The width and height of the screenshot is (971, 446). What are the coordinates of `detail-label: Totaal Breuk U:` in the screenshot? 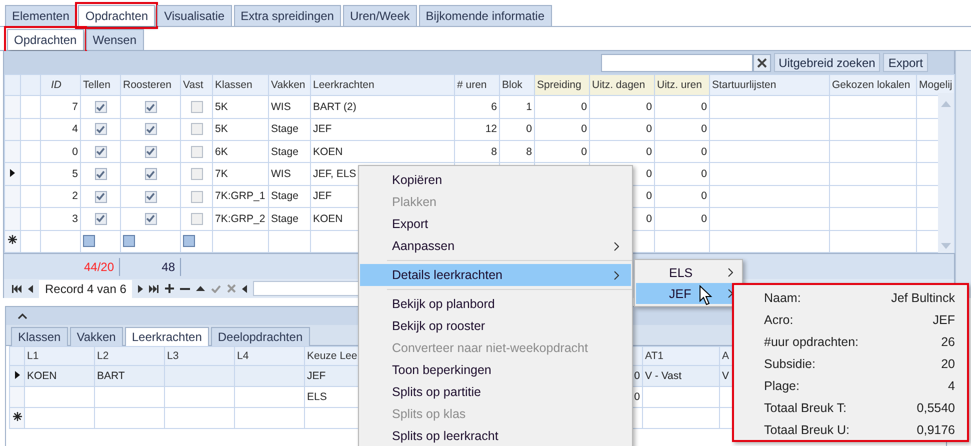 It's located at (807, 430).